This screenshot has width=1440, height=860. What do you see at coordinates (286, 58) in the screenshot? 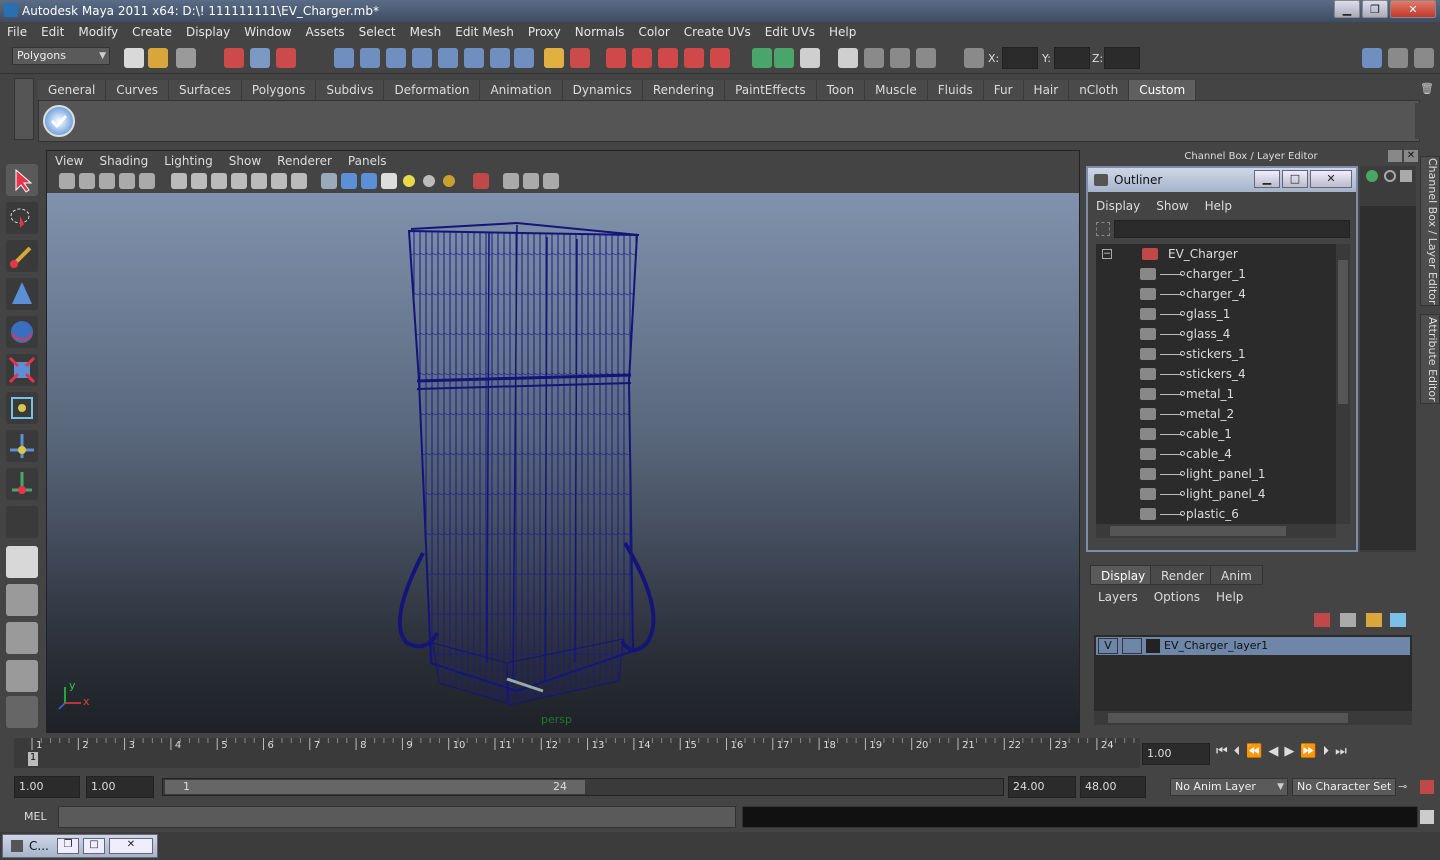
I see `select-component-icon` at bounding box center [286, 58].